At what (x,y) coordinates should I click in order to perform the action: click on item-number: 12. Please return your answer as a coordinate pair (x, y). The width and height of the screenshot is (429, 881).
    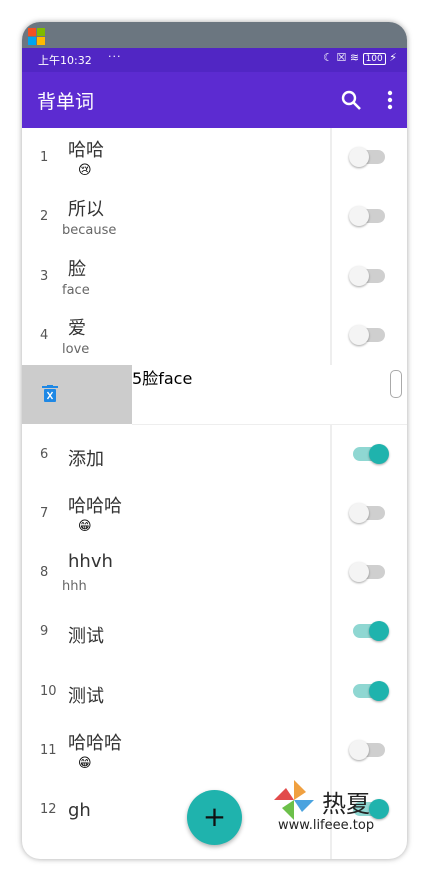
    Looking at the image, I should click on (48, 810).